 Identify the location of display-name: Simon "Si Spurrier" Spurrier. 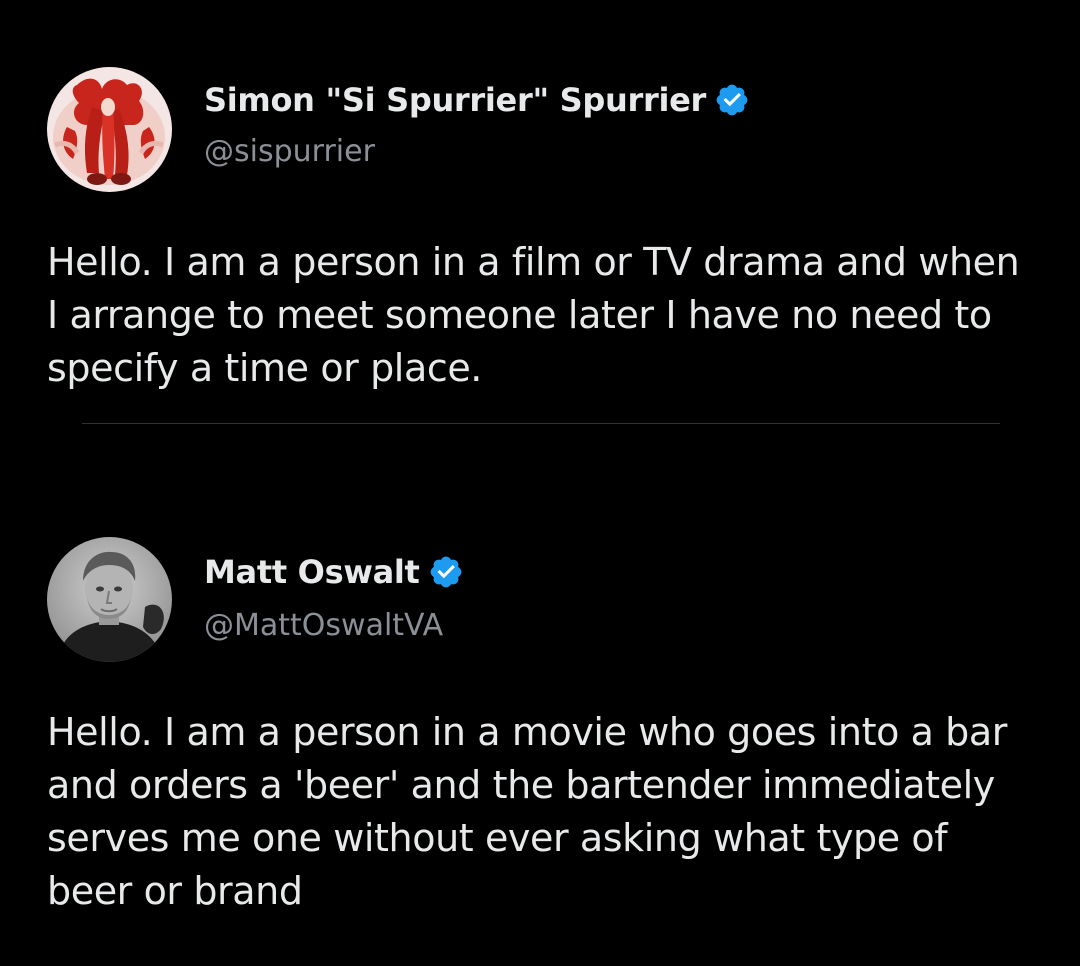
(455, 100).